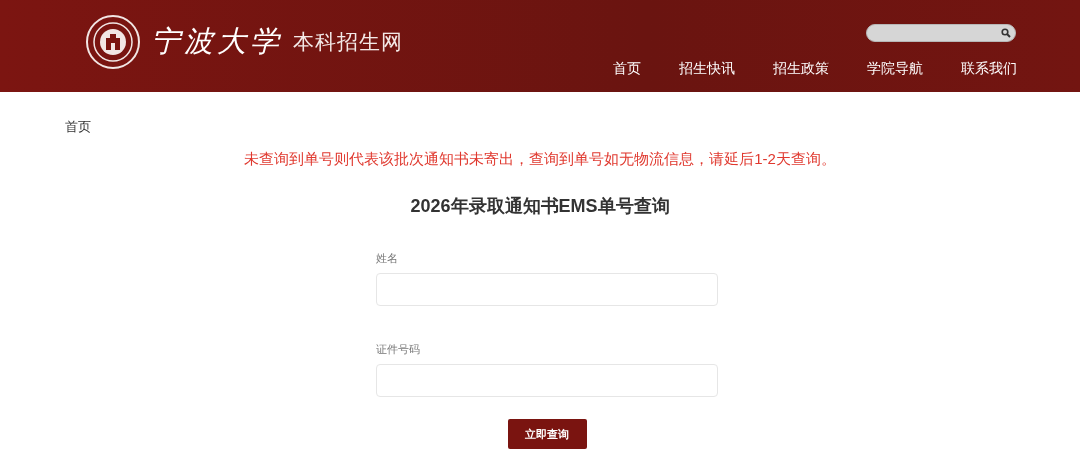  What do you see at coordinates (627, 69) in the screenshot?
I see `nav-link: 首页` at bounding box center [627, 69].